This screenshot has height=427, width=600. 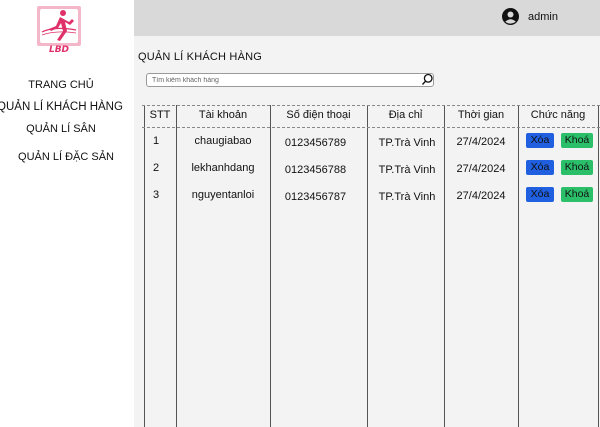 I want to click on search-box, so click(x=290, y=80).